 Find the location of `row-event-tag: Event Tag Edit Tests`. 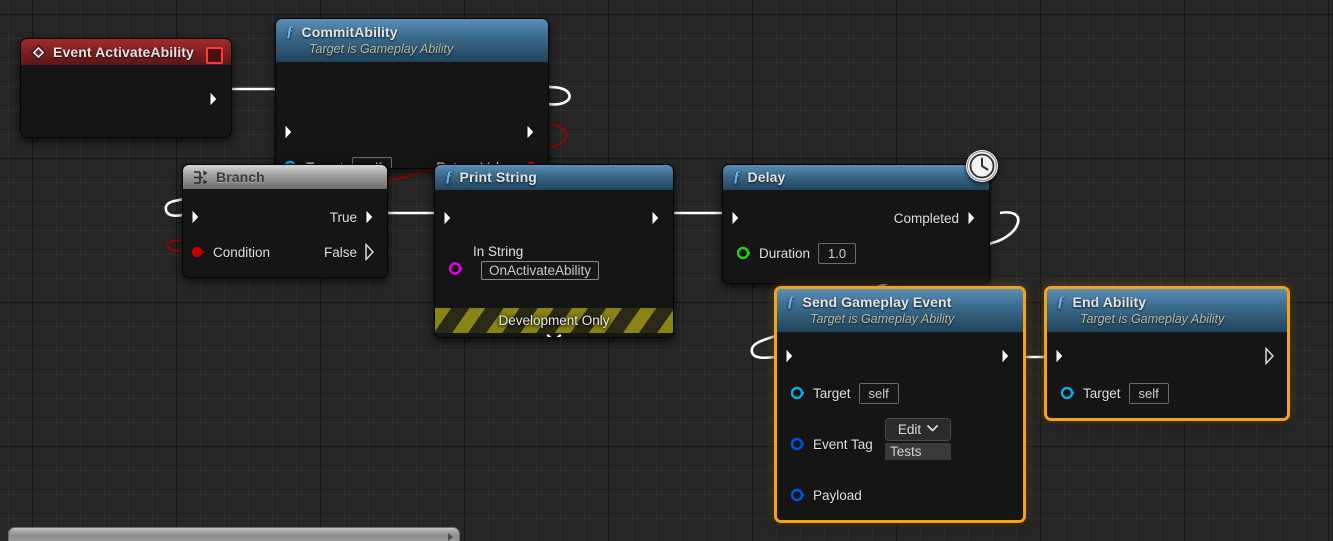

row-event-tag: Event Tag Edit Tests is located at coordinates (900, 441).